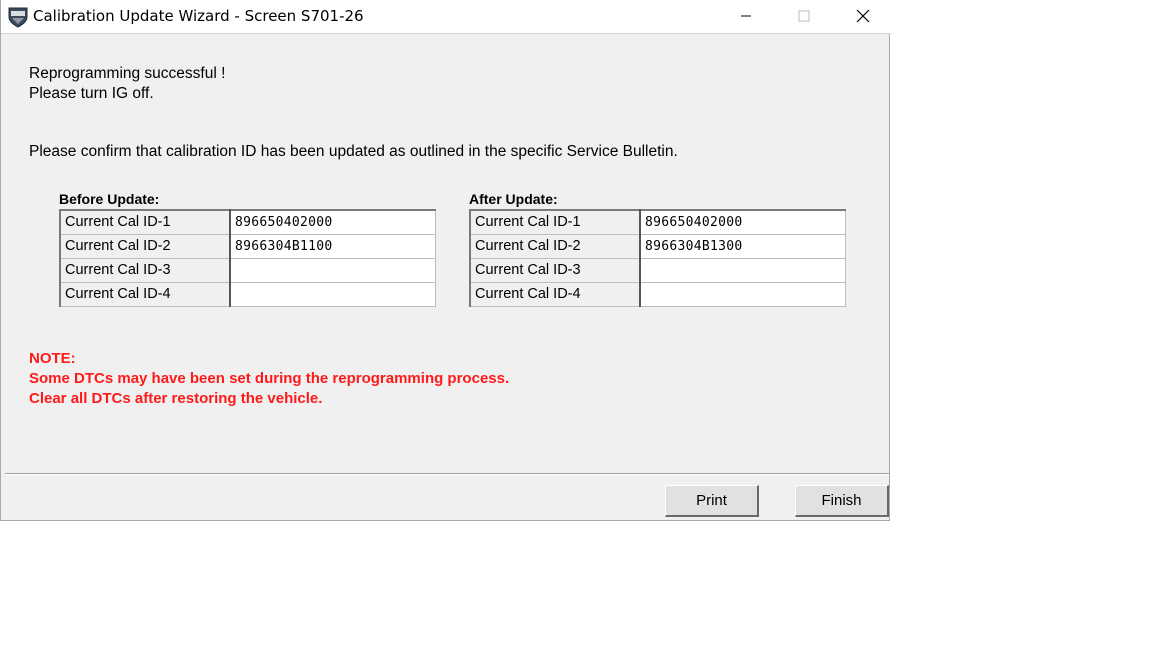  I want to click on after-update-heading: After Update:, so click(513, 199).